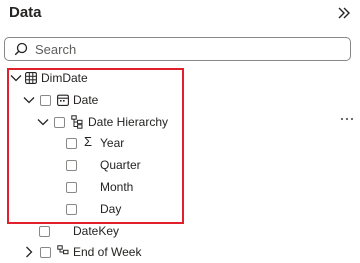  I want to click on tree-item-date: Date, so click(180, 100).